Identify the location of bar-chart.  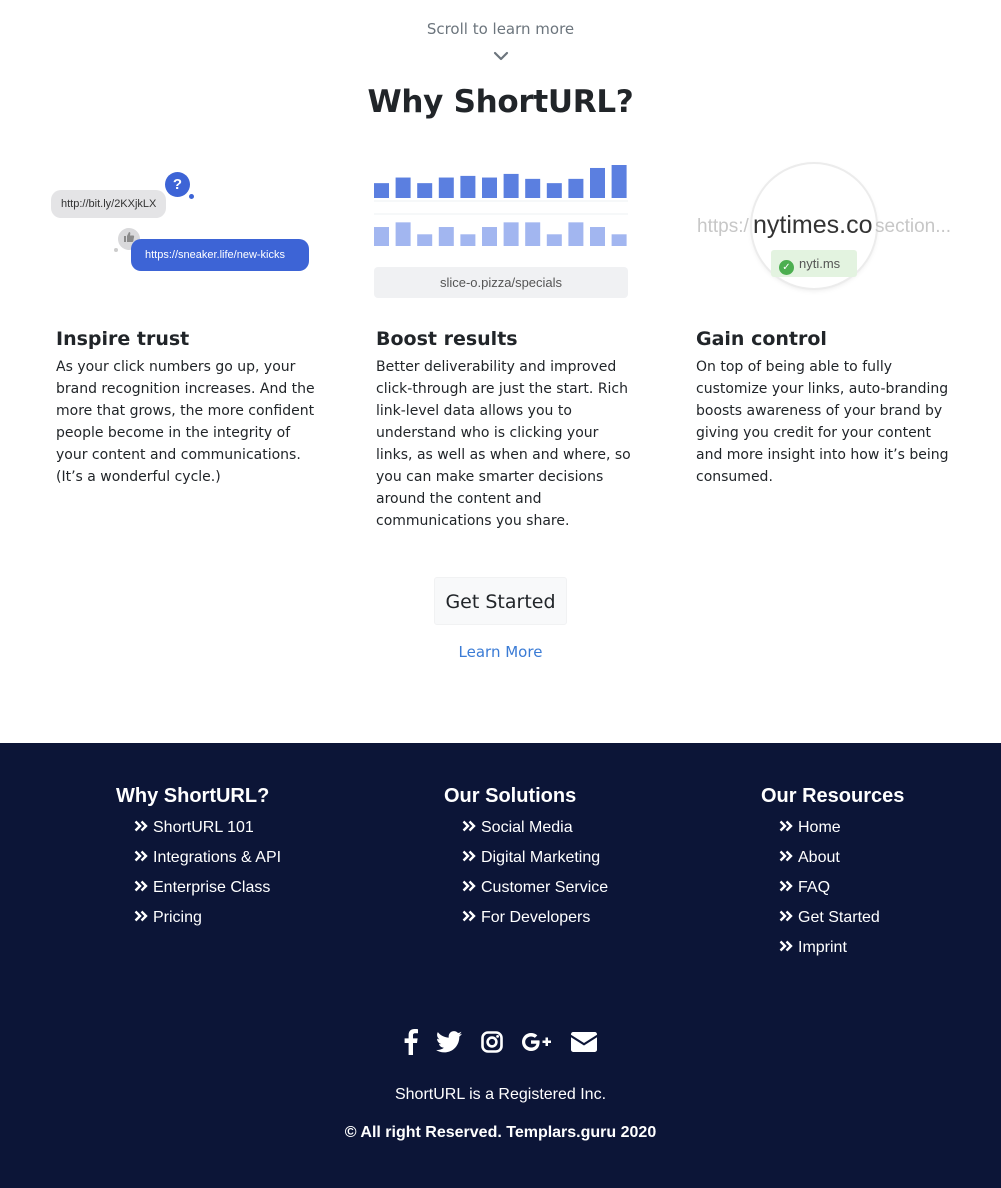
(501, 205).